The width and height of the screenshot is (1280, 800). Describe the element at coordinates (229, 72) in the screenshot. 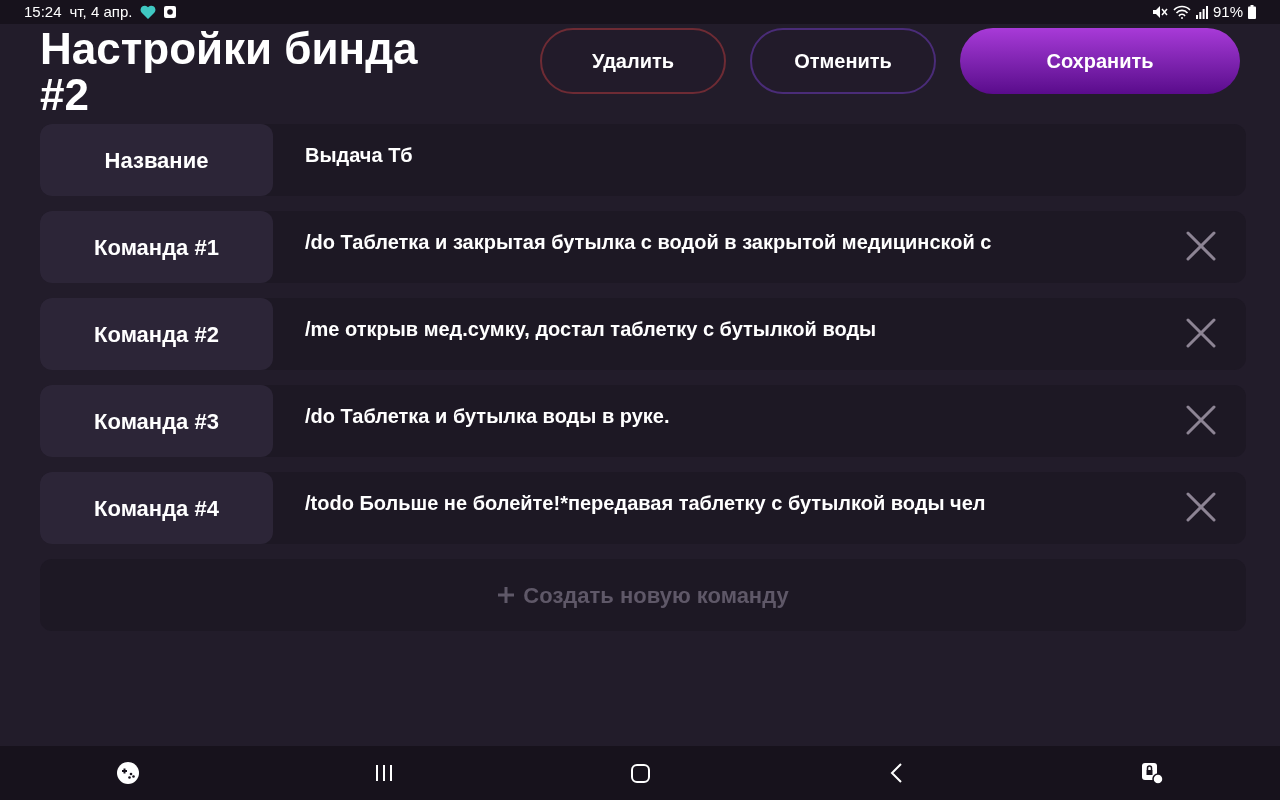

I see `page-title: Настройки бинда #2` at that location.